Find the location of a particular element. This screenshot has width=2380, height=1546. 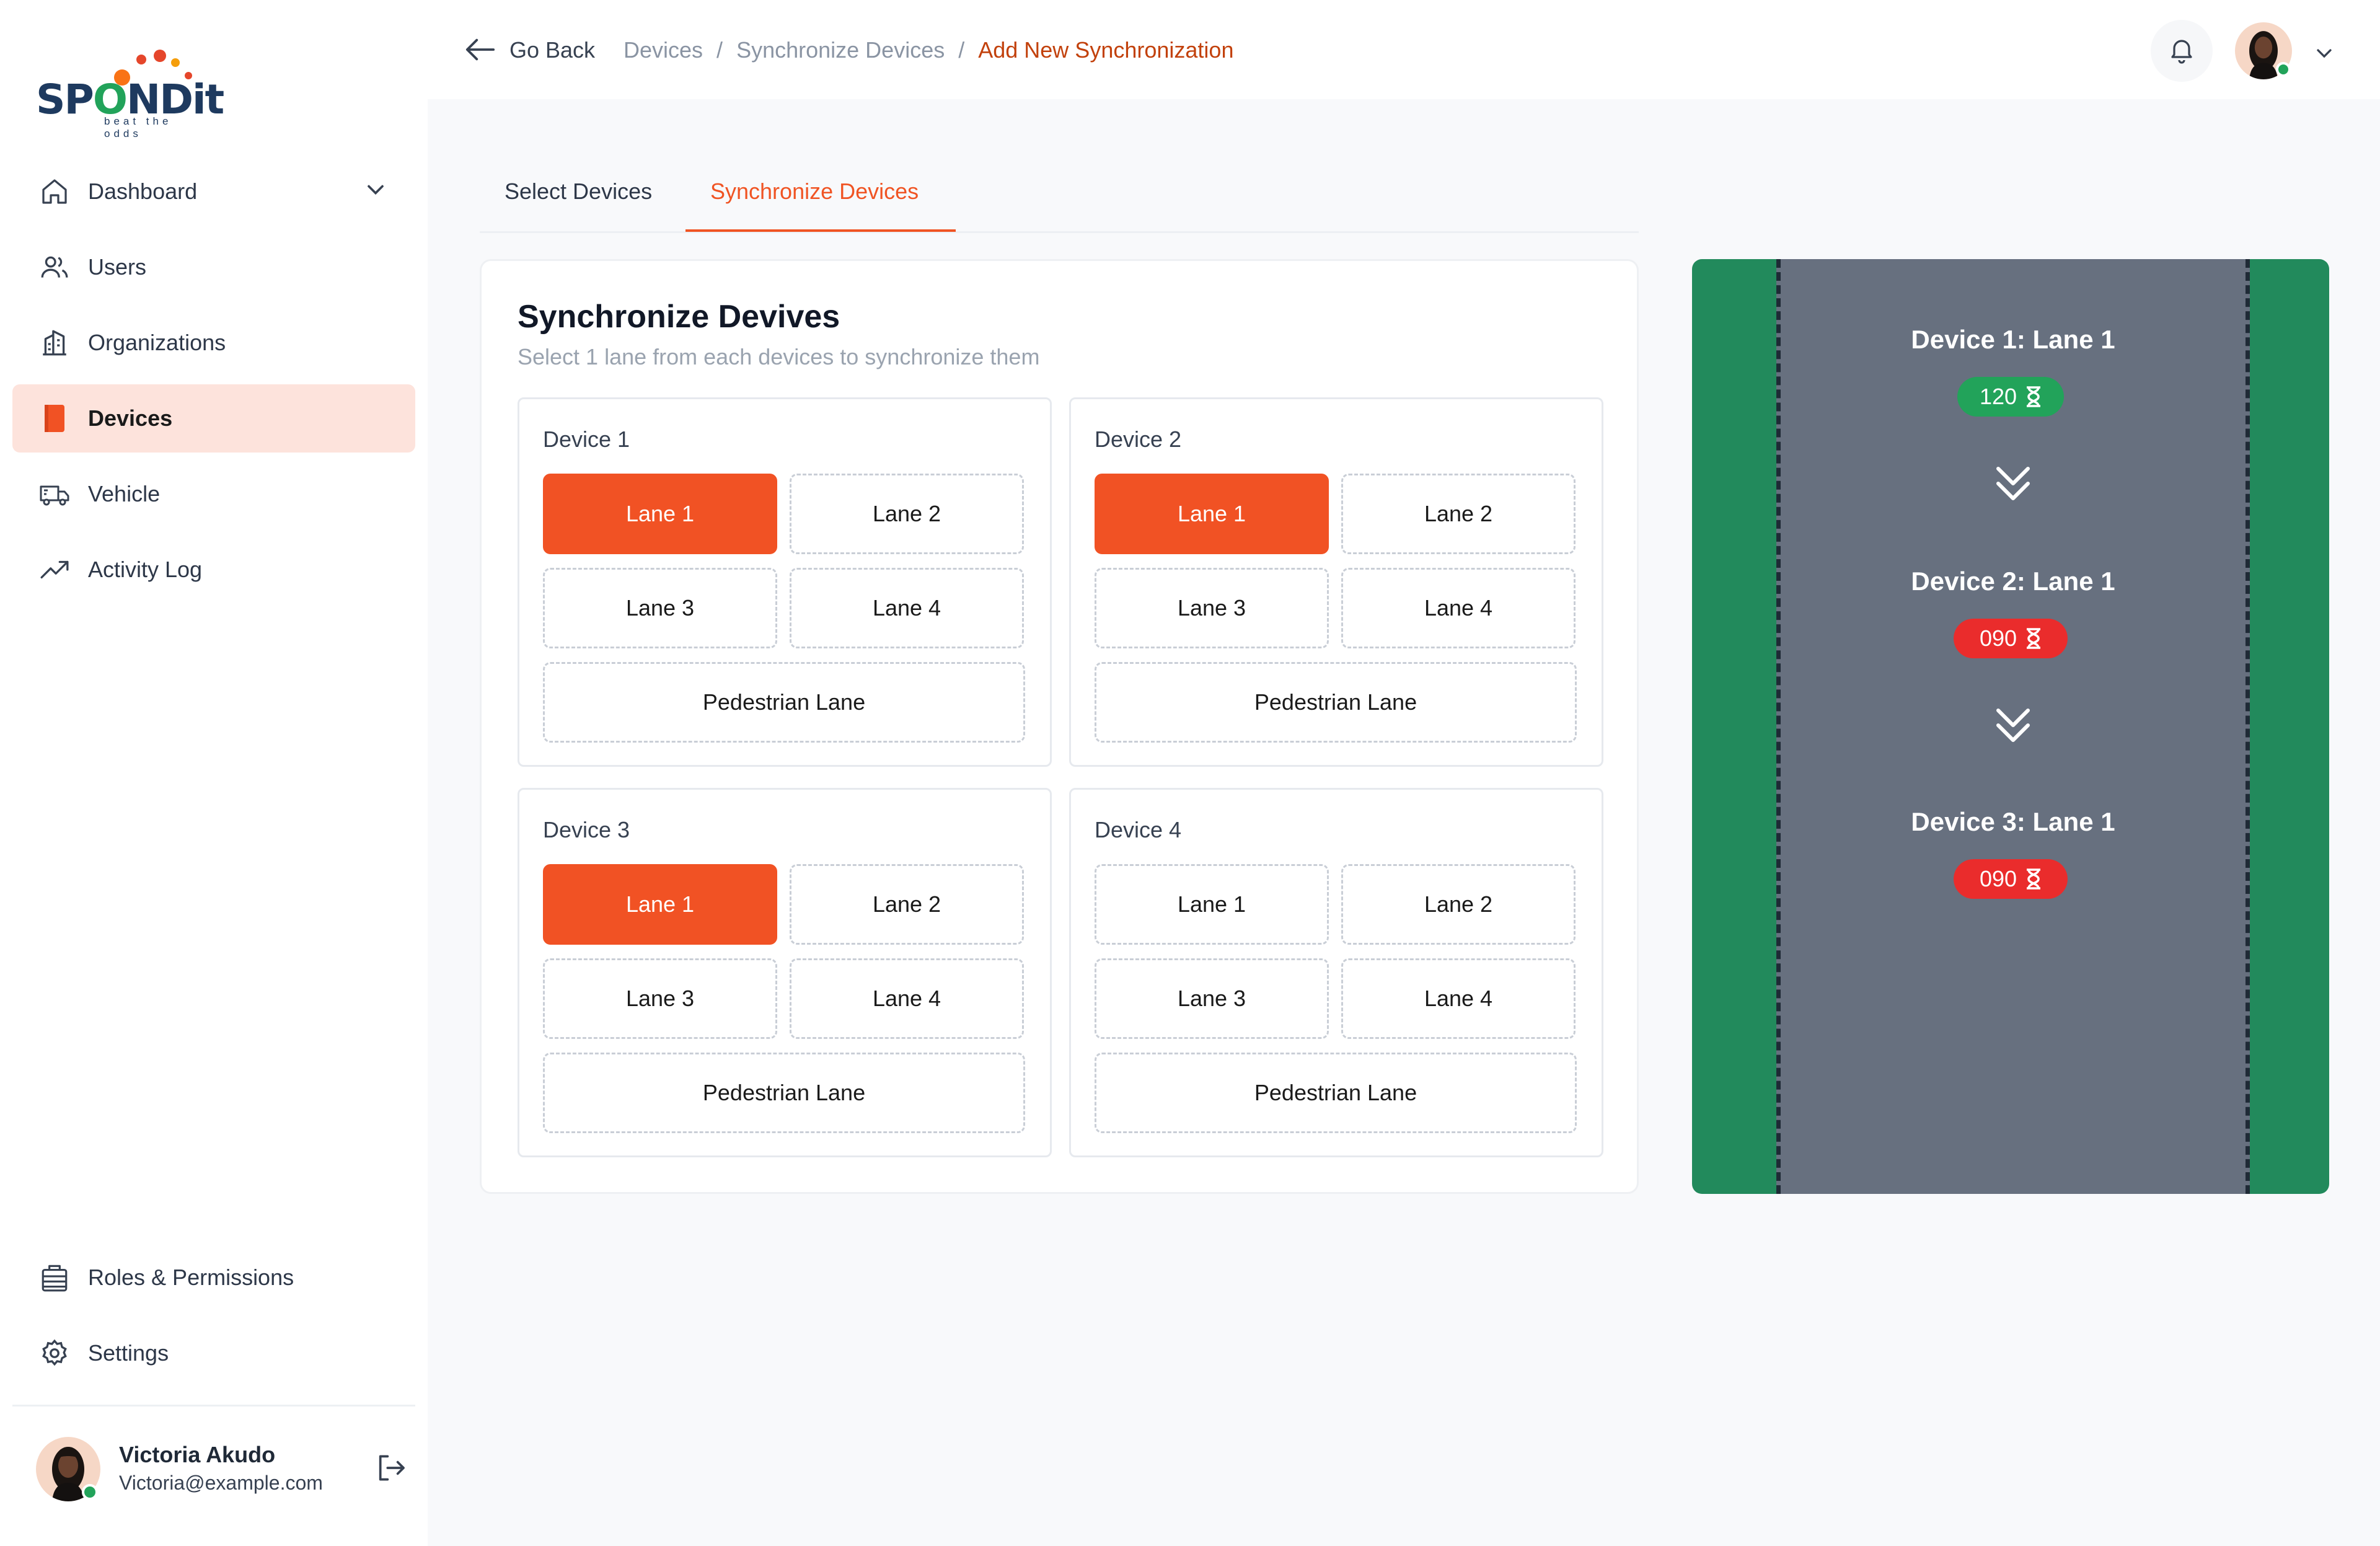

tab-select-devices: Select Devices is located at coordinates (578, 192).